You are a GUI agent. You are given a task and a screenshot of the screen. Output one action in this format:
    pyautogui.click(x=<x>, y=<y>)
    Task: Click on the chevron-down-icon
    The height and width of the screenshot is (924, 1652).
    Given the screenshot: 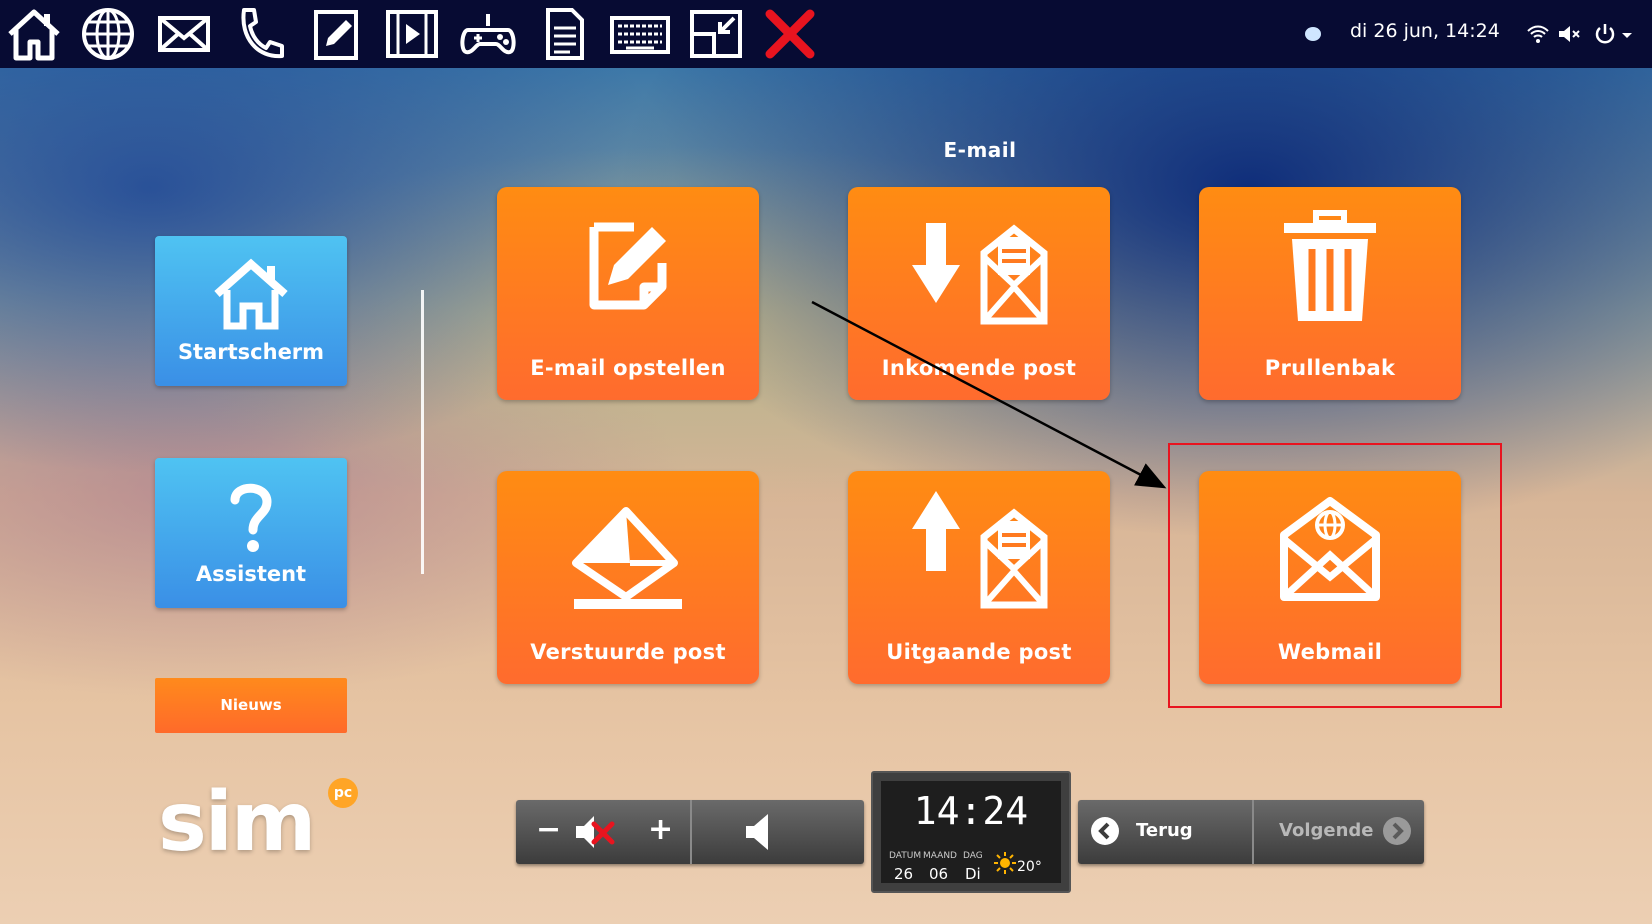 What is the action you would take?
    pyautogui.click(x=1627, y=34)
    